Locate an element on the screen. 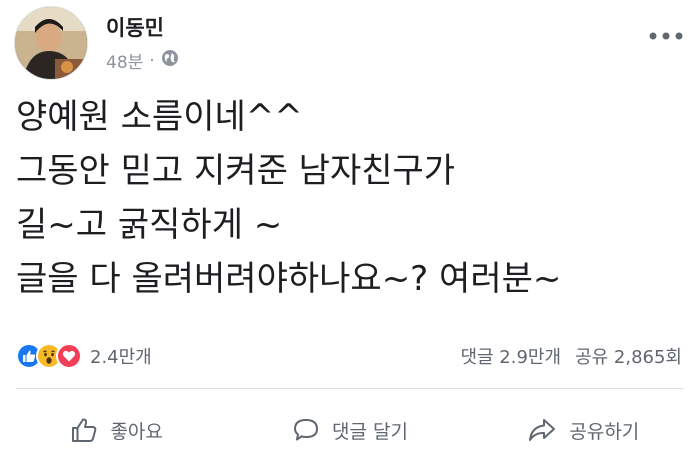  post-time: 48분 is located at coordinates (124, 60).